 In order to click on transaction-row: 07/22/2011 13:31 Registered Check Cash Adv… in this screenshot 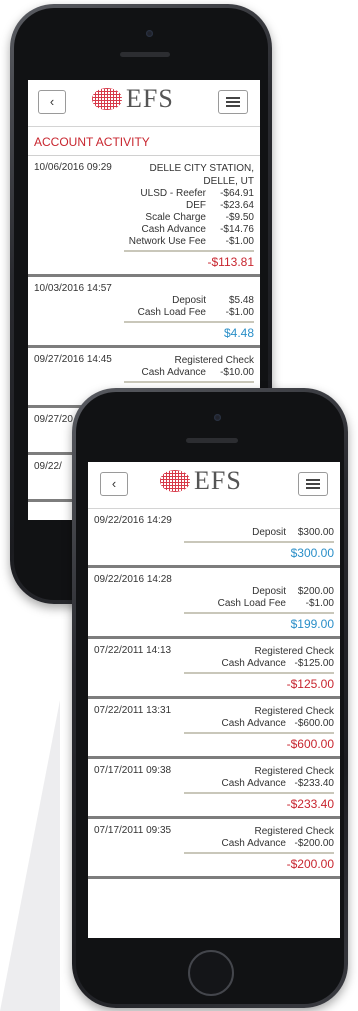, I will do `click(214, 729)`.